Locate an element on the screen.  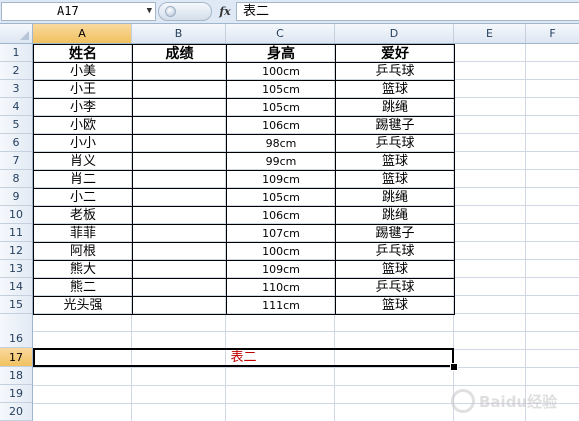
select-all-corner is located at coordinates (16, 33).